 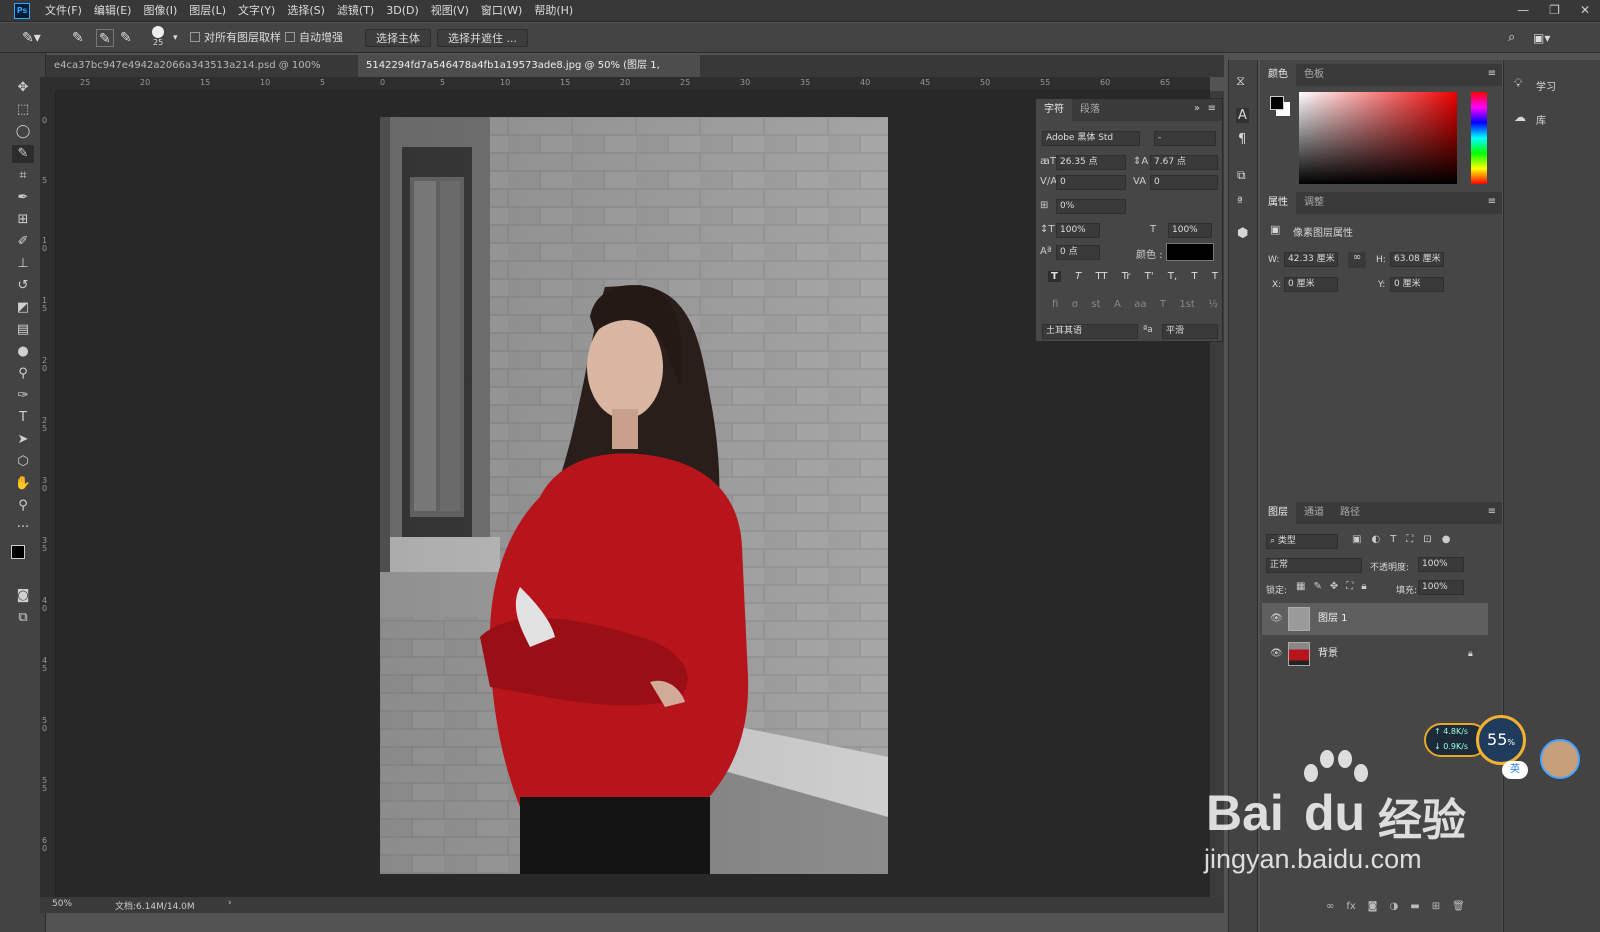 What do you see at coordinates (1314, 513) in the screenshot?
I see `tab-channels: 通道` at bounding box center [1314, 513].